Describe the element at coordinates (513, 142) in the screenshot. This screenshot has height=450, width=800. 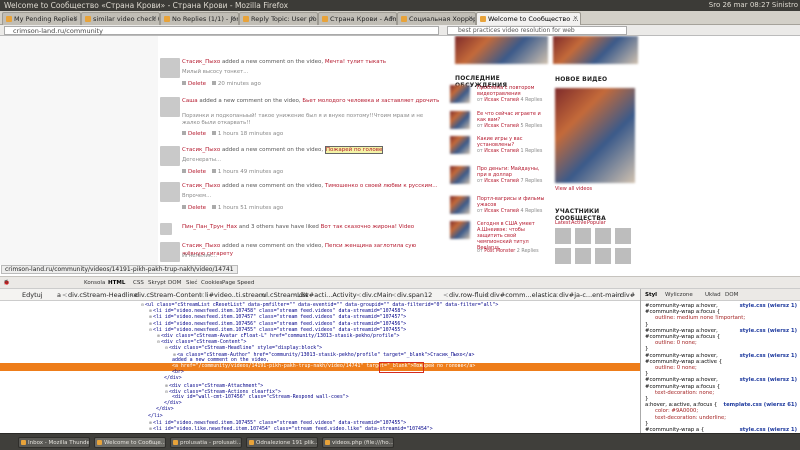
I see `discussion-title: Какие игры у вас установлены?` at that location.